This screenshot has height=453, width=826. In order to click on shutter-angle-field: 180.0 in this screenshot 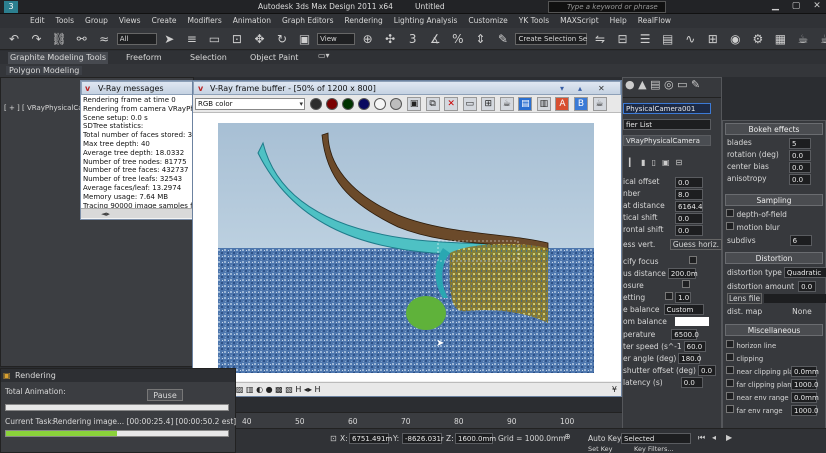, I will do `click(689, 358)`.